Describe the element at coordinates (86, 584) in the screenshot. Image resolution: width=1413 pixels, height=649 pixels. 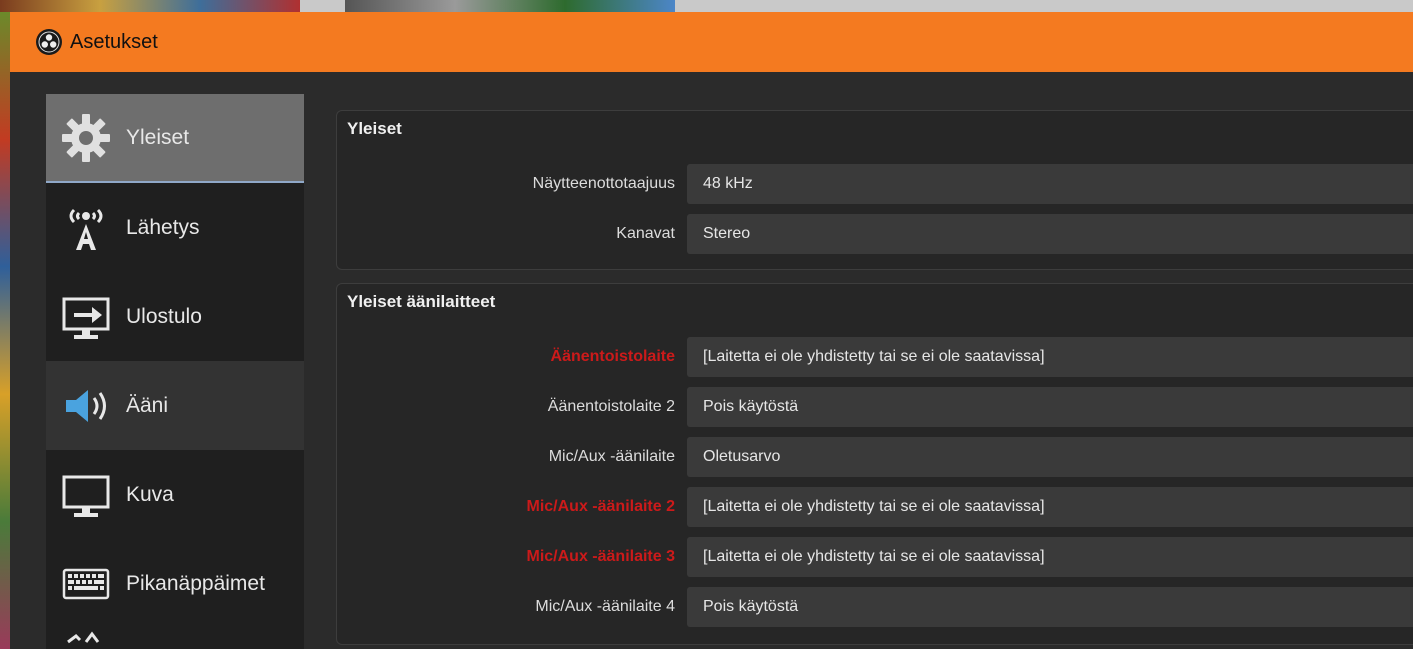
I see `keyboard-icon` at that location.